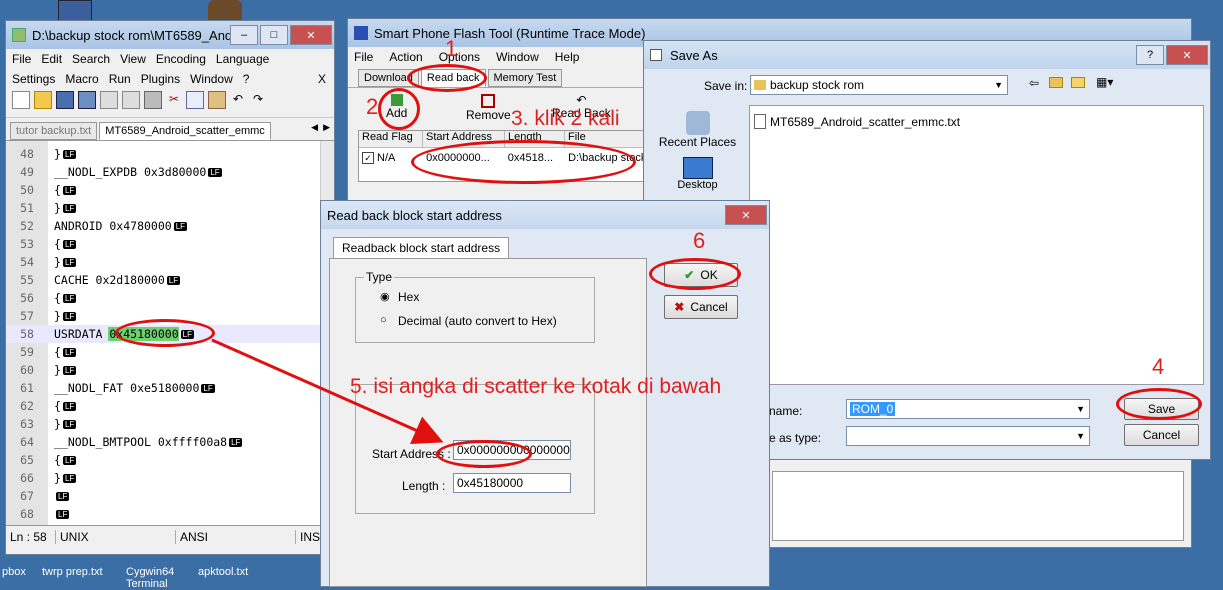  What do you see at coordinates (512, 483) in the screenshot?
I see `length-input: 0x45180000` at bounding box center [512, 483].